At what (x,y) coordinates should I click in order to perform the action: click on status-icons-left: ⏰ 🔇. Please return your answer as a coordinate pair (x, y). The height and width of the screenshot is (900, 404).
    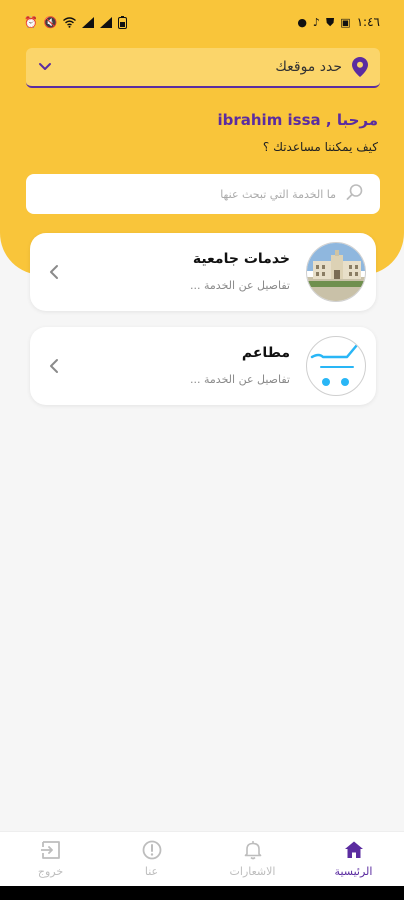
    Looking at the image, I should click on (76, 22).